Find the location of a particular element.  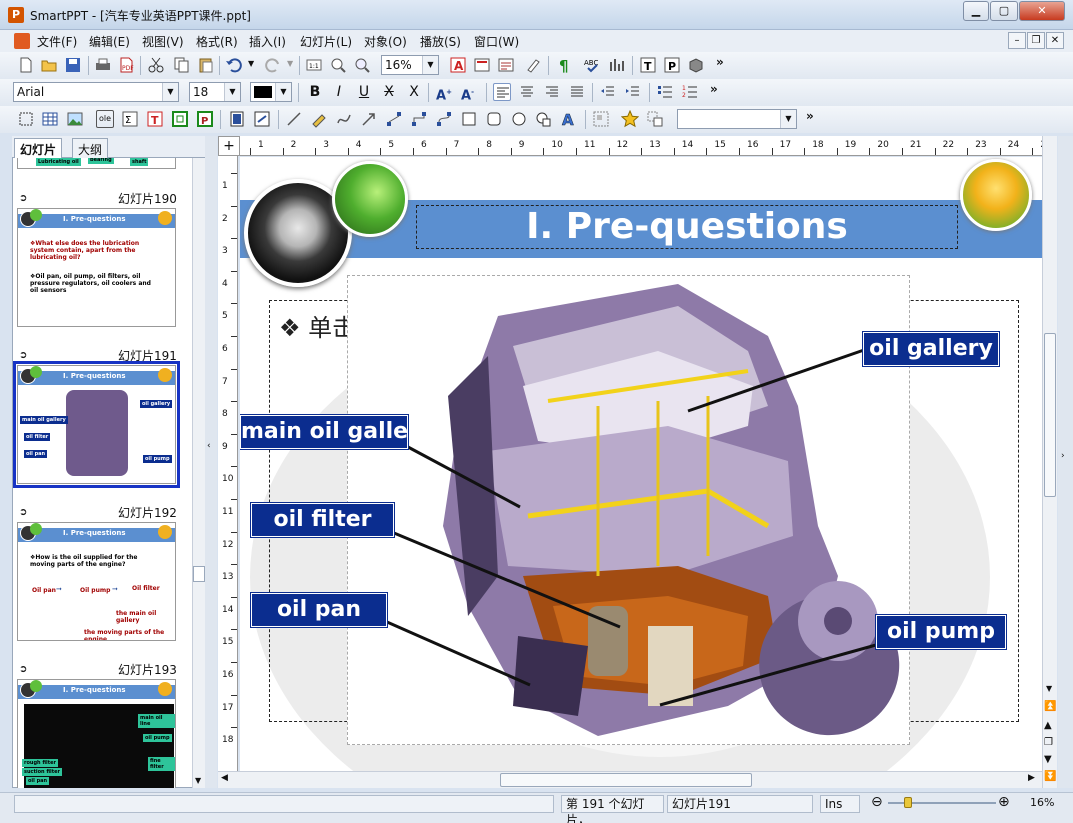

shrink-font-icon: A- is located at coordinates (470, 93).